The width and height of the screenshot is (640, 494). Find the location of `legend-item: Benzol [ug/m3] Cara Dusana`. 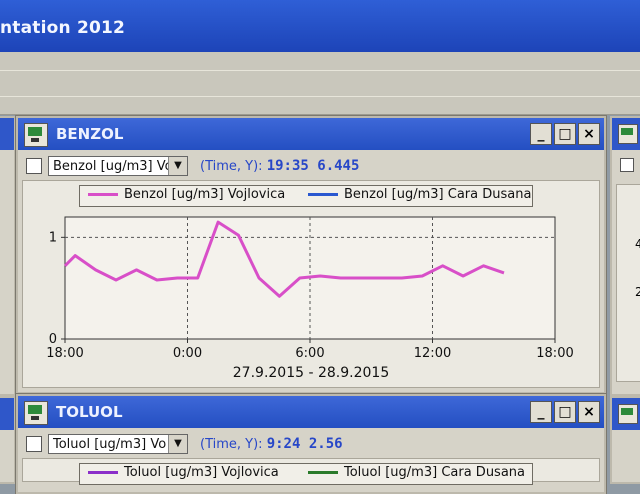

legend-item: Benzol [ug/m3] Cara Dusana is located at coordinates (419, 194).